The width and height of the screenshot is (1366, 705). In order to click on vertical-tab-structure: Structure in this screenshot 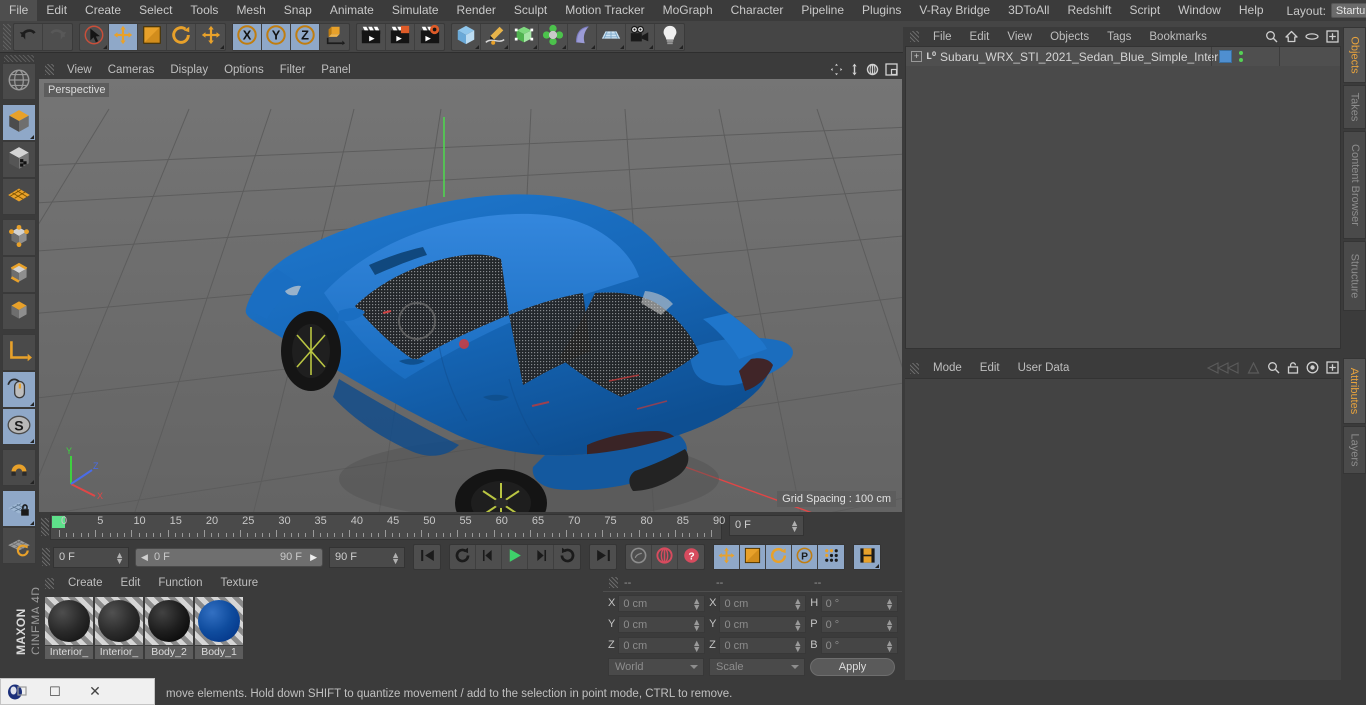, I will do `click(1354, 276)`.